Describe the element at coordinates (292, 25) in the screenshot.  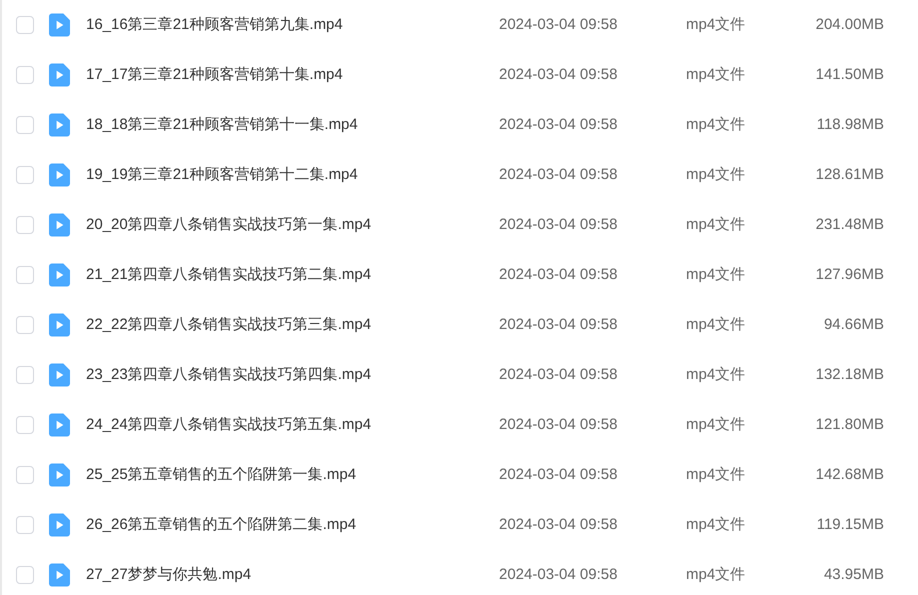
I see `file-name: 16_16第三章21种顾客营销第九集.mp4` at that location.